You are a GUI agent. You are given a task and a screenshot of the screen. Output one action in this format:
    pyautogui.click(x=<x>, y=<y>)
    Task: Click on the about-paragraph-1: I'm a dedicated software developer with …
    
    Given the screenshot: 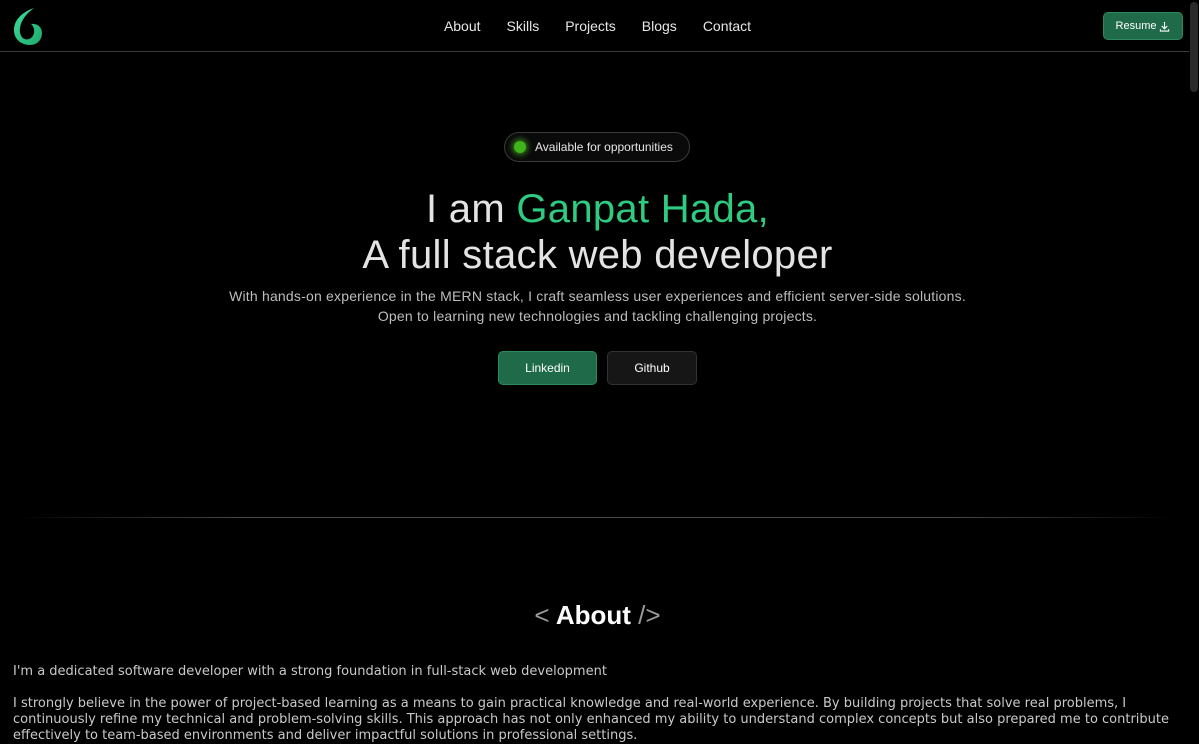 What is the action you would take?
    pyautogui.click(x=310, y=671)
    